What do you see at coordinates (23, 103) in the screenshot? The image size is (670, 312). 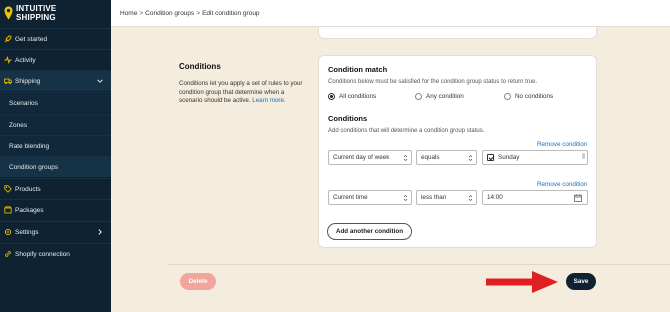 I see `sidebar-item-label: Scenarios` at bounding box center [23, 103].